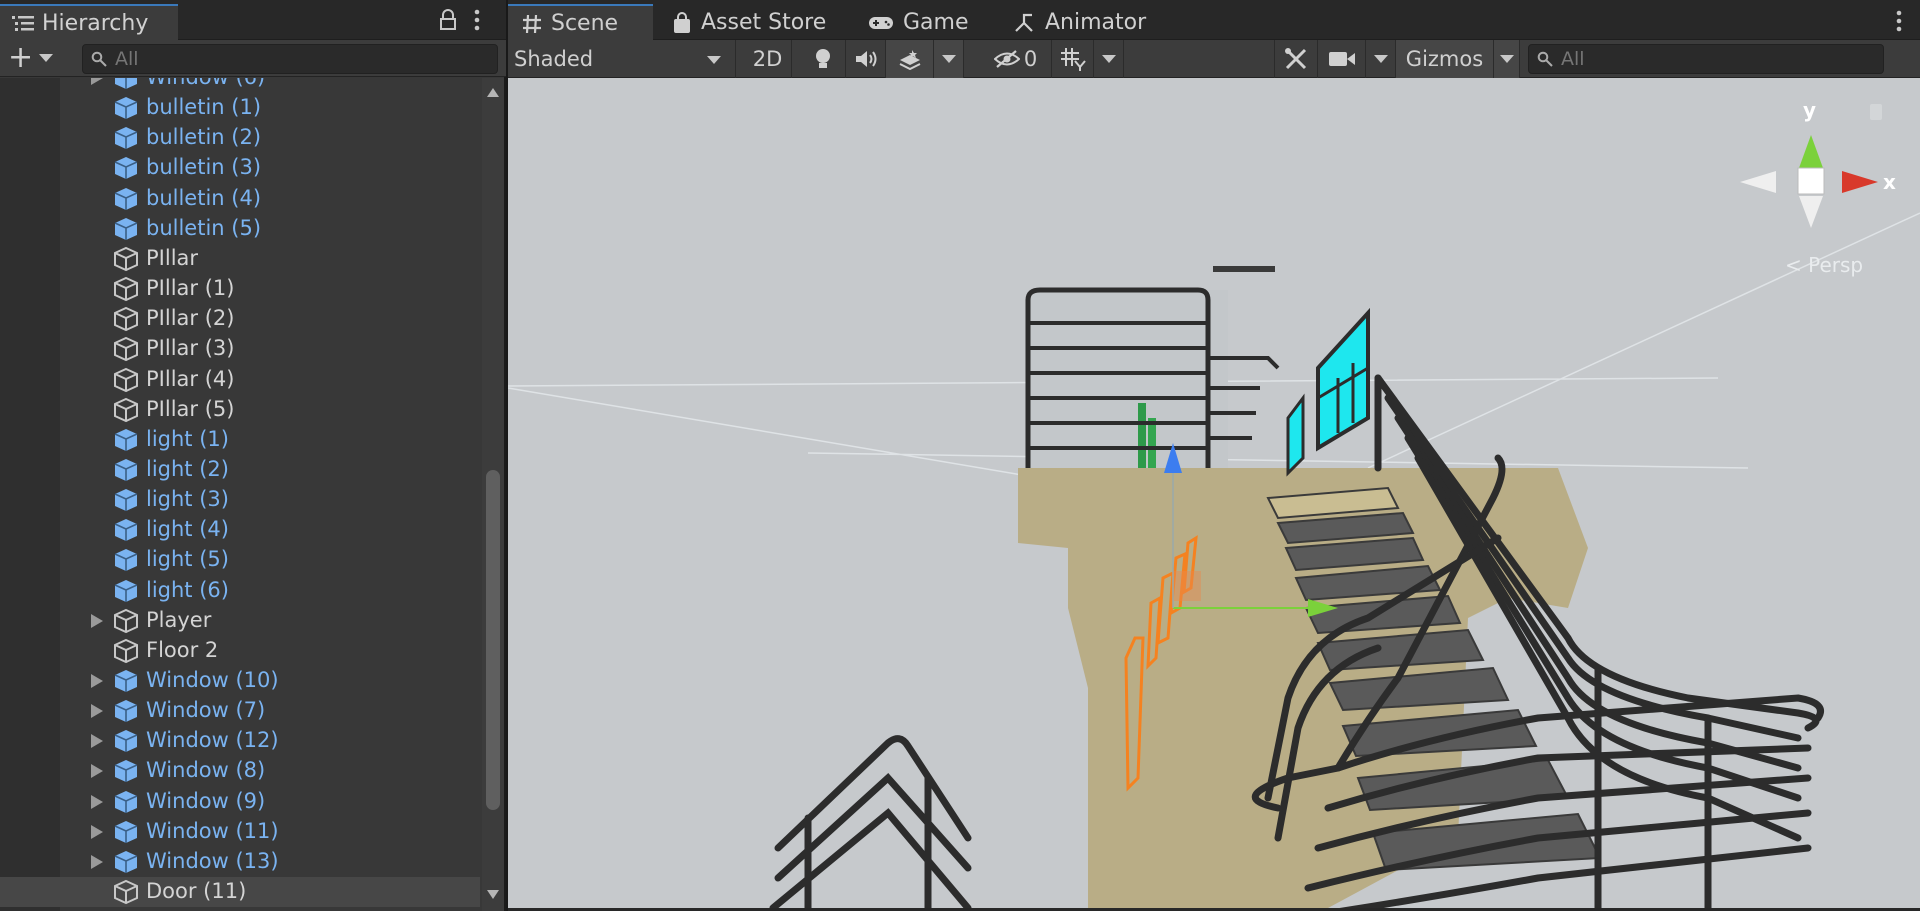 The width and height of the screenshot is (1920, 911). Describe the element at coordinates (918, 22) in the screenshot. I see `tab-game: Game` at that location.